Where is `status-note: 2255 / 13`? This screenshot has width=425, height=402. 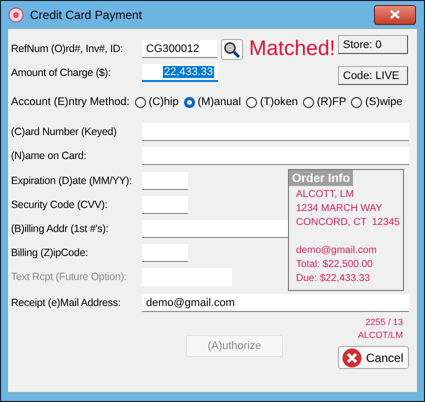 status-note: 2255 / 13 is located at coordinates (383, 322).